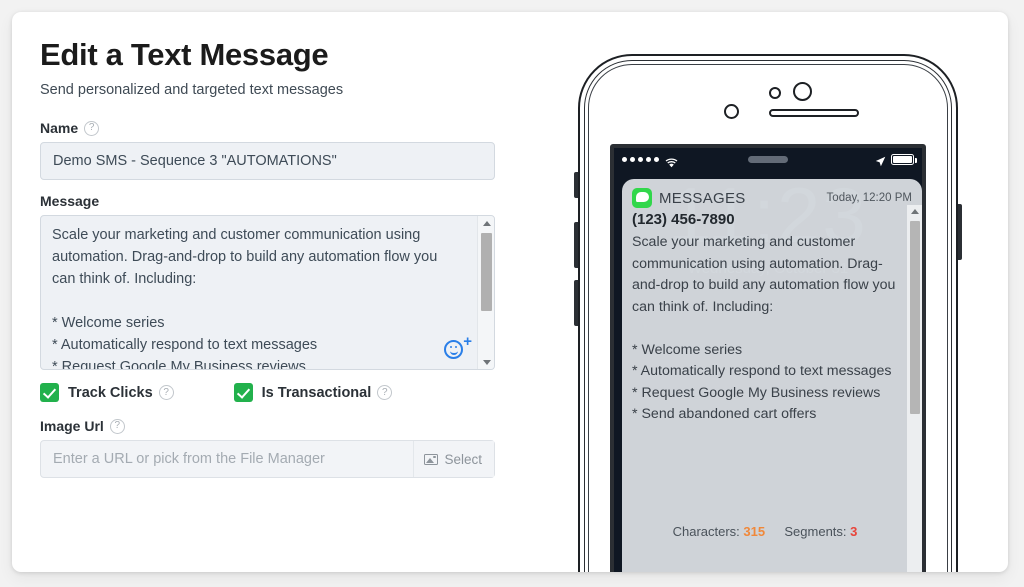 The image size is (1024, 587). I want to click on track-clicks-checkbox: Track Clicks ?, so click(107, 393).